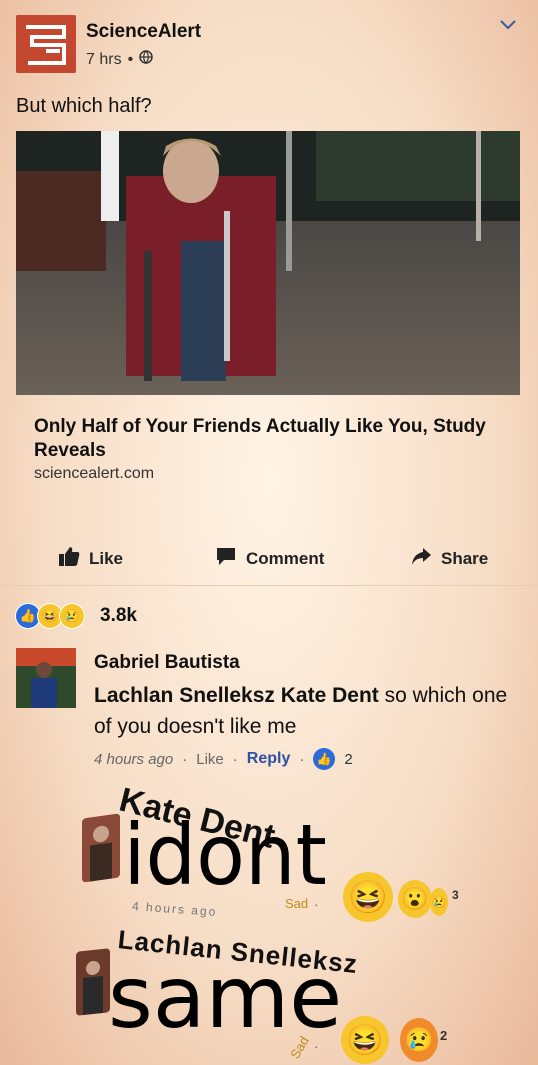 The width and height of the screenshot is (538, 1065). Describe the element at coordinates (444, 1035) in the screenshot. I see `reply-reaction-count: 2` at that location.